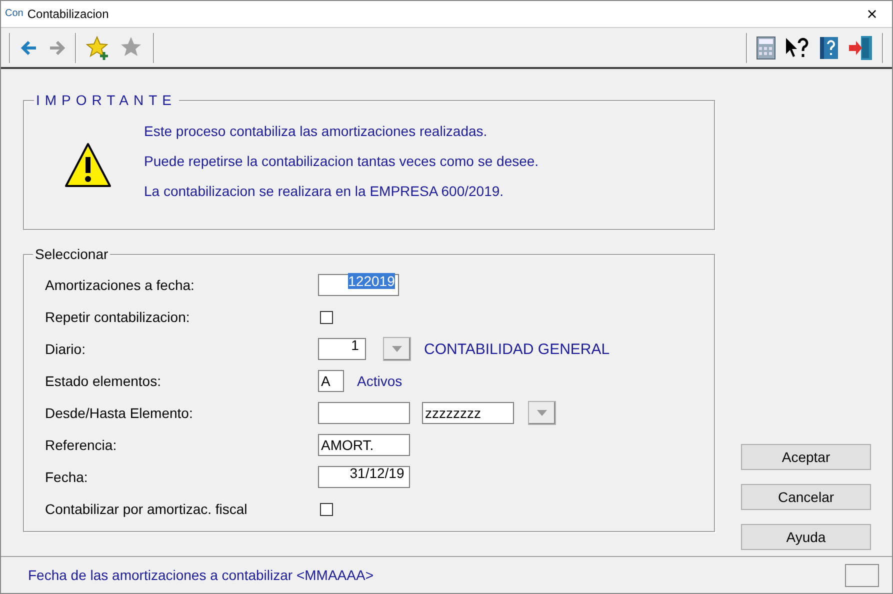 The height and width of the screenshot is (594, 893). What do you see at coordinates (67, 477) in the screenshot?
I see `field-label: Fecha:` at bounding box center [67, 477].